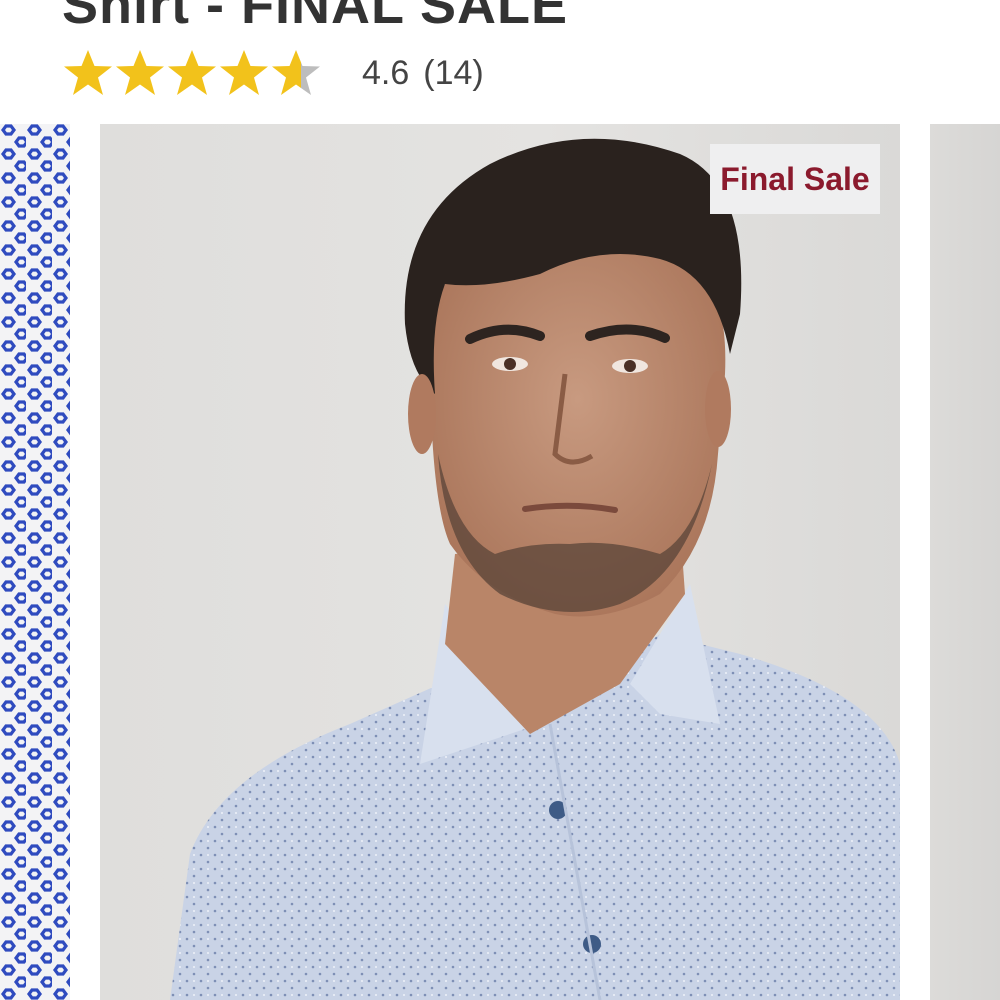 The height and width of the screenshot is (1000, 1000). I want to click on fabric-pattern-image, so click(35, 562).